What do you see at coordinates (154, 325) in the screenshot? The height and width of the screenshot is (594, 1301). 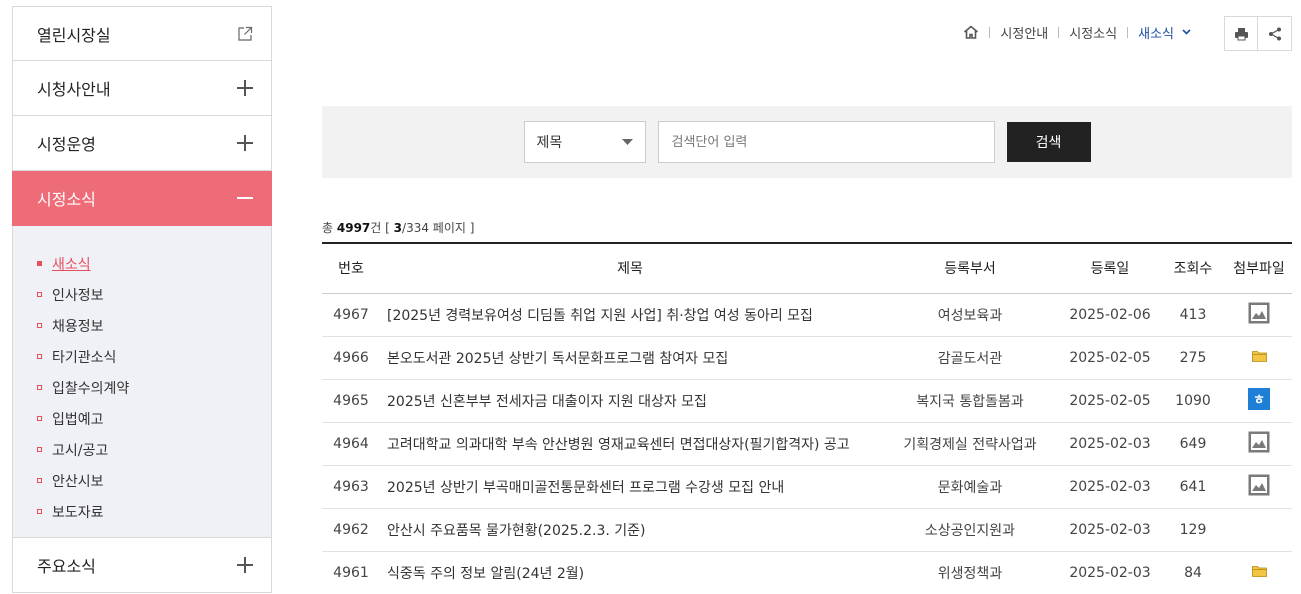 I see `submenu-item-recruit: 채용정보` at bounding box center [154, 325].